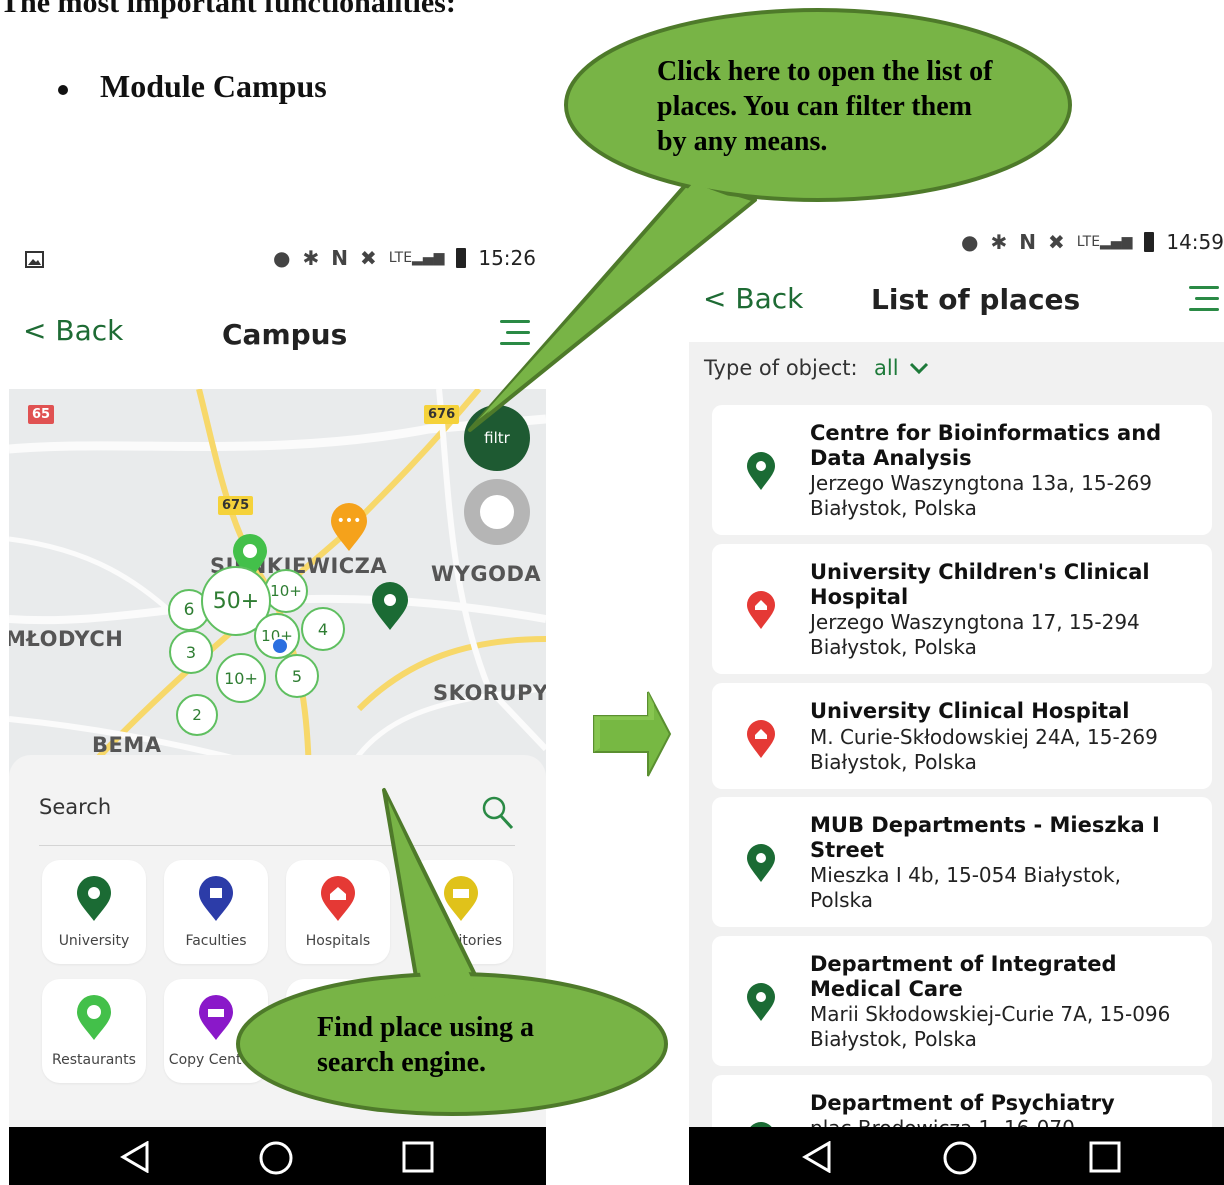  I want to click on map-label: MŁODYCH, so click(66, 639).